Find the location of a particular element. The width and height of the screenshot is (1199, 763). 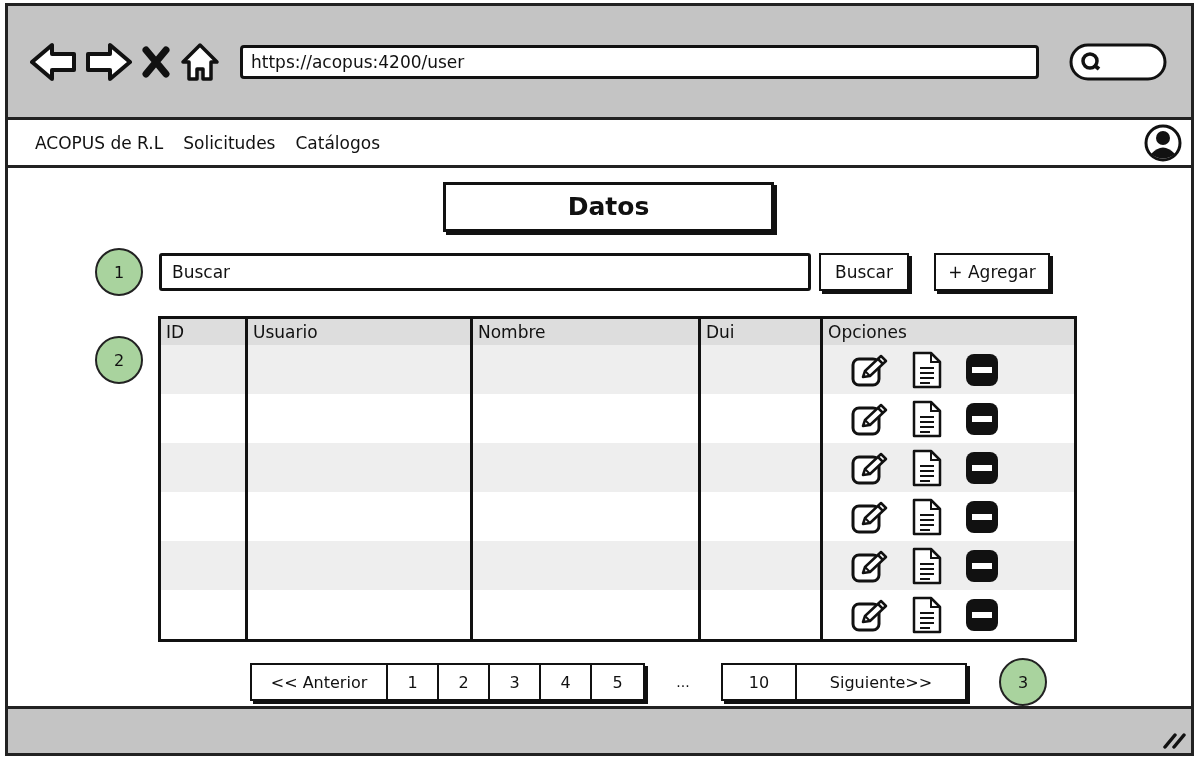

user-avatar-icon is located at coordinates (1163, 142).